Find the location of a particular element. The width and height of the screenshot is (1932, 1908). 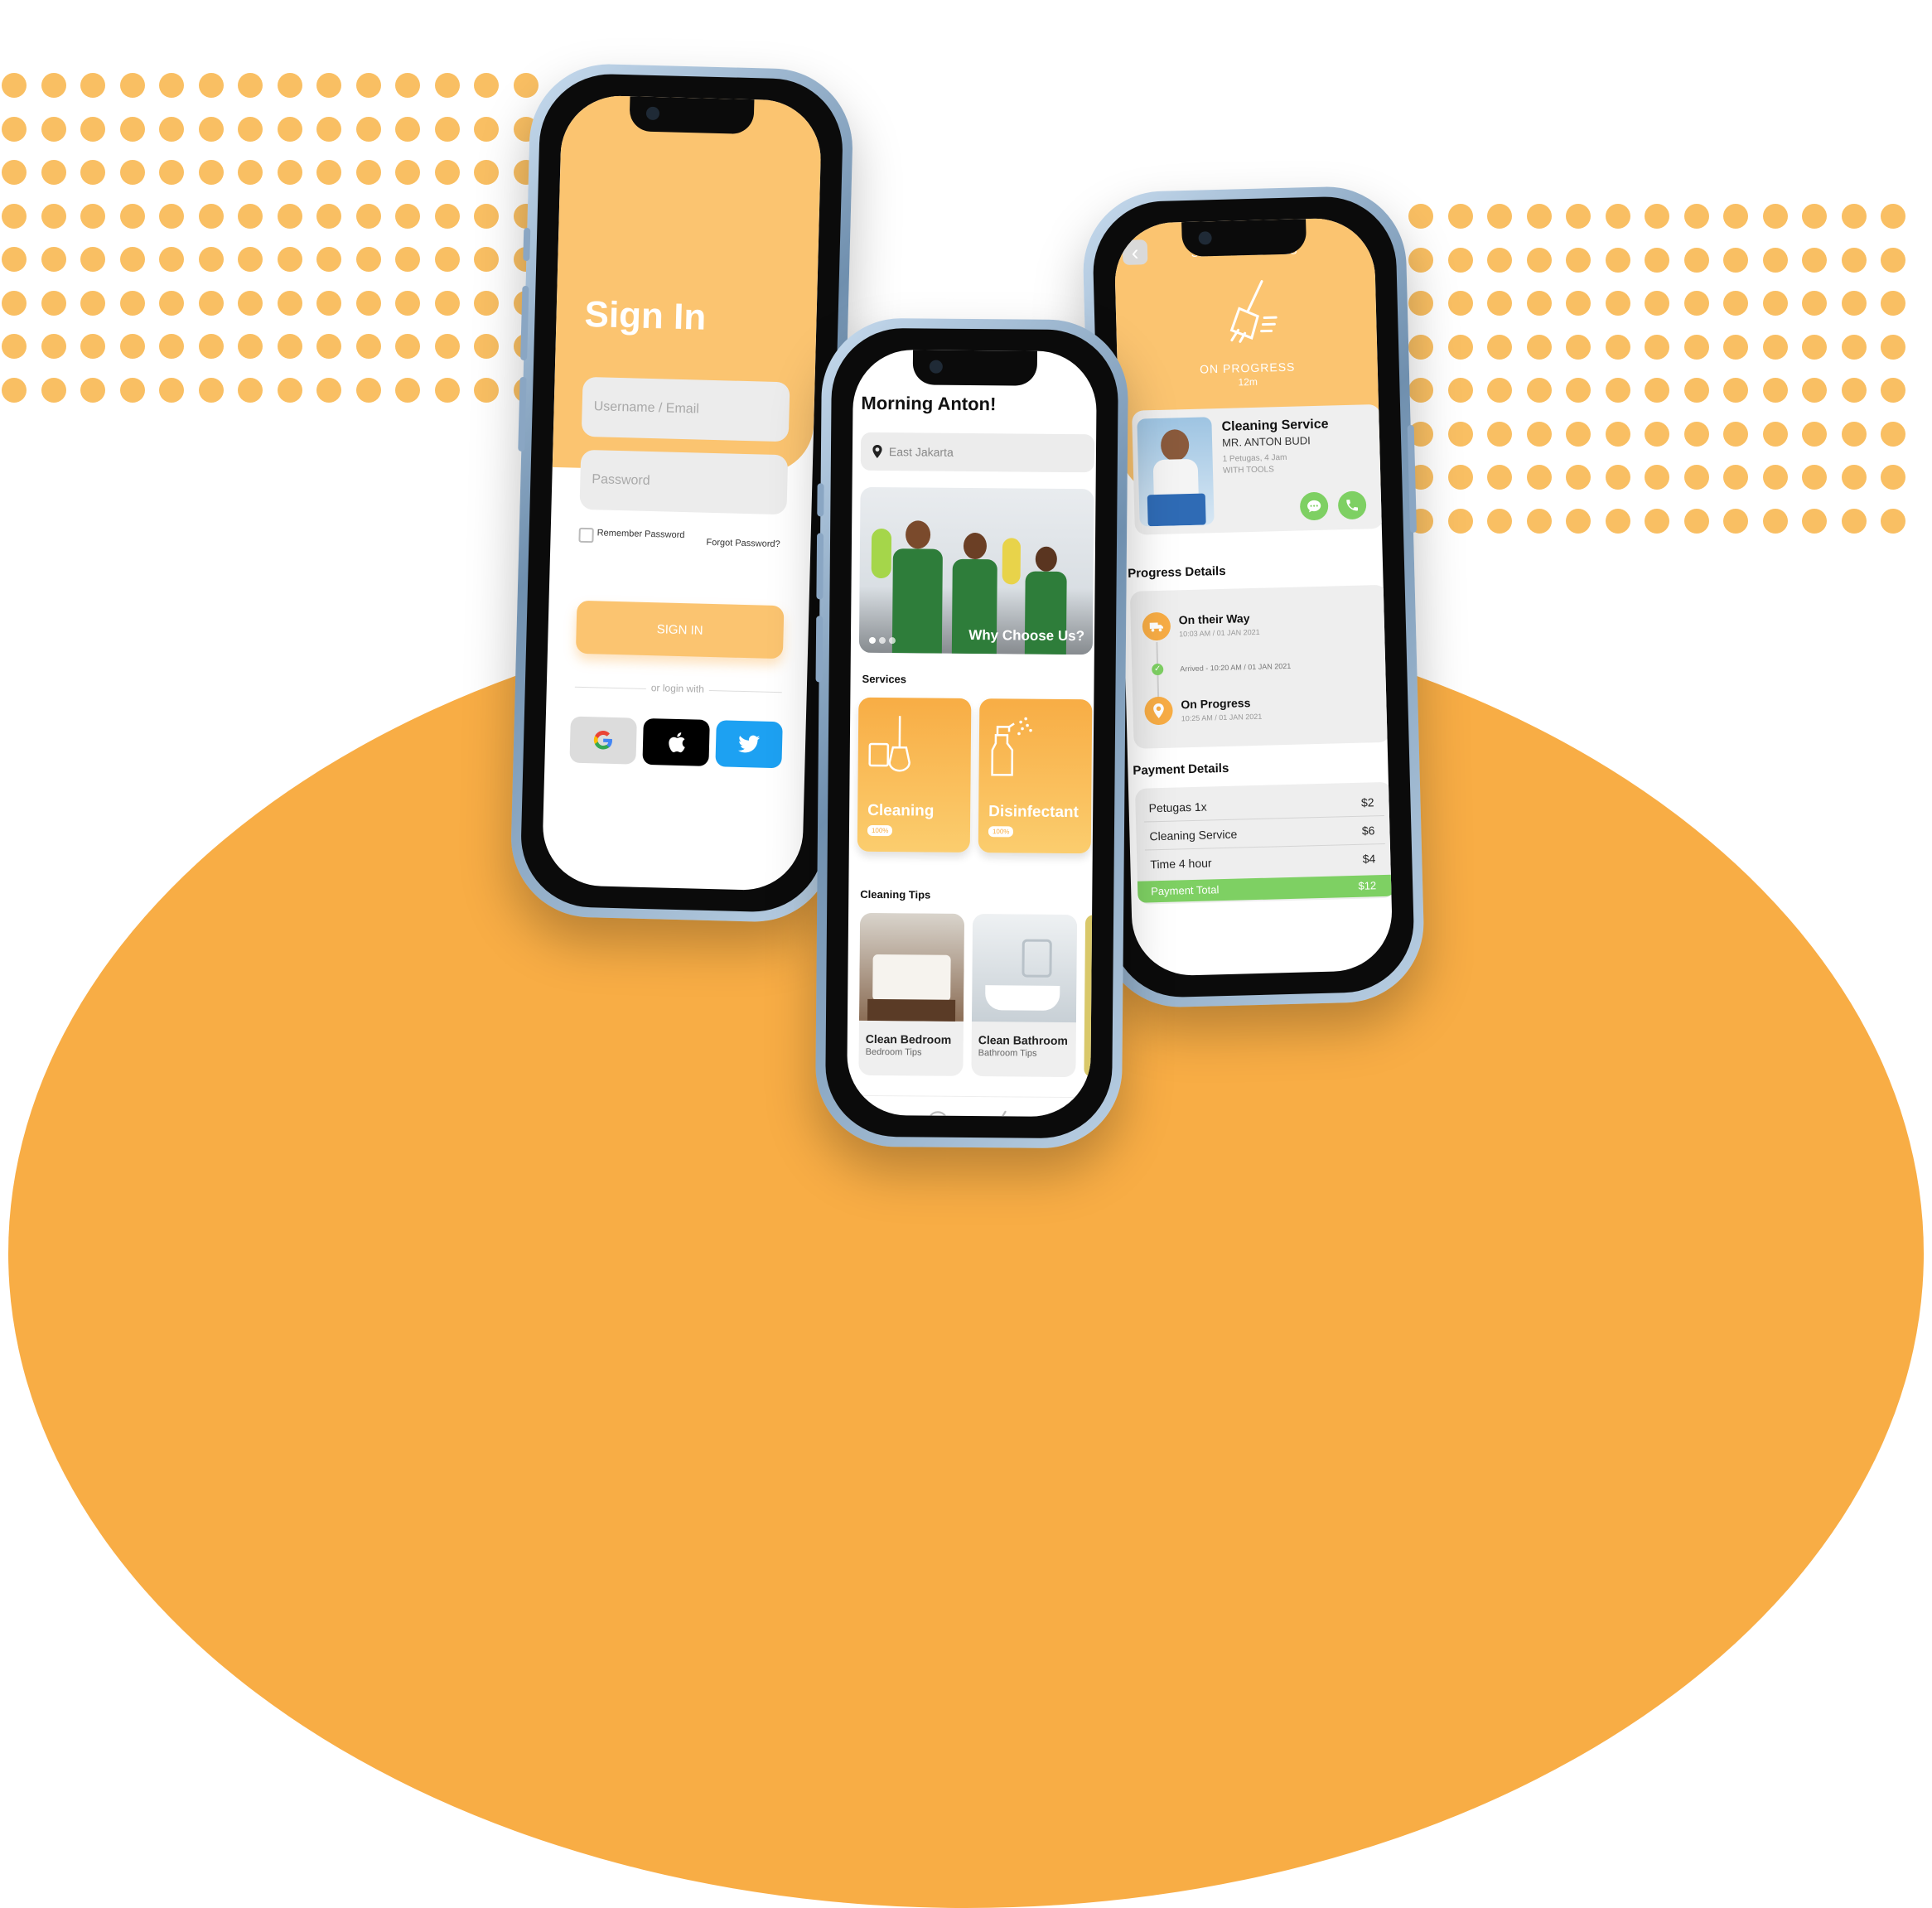

tip-card-bedroom: Clean Bedroom Bedroom Tips is located at coordinates (911, 995).